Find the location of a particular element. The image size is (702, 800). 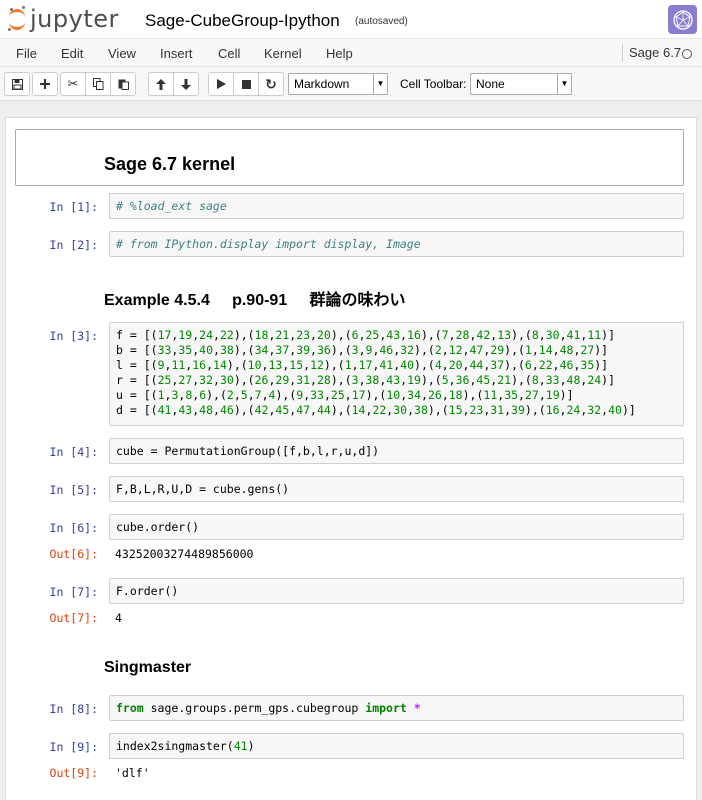

interrupt-button is located at coordinates (246, 84).